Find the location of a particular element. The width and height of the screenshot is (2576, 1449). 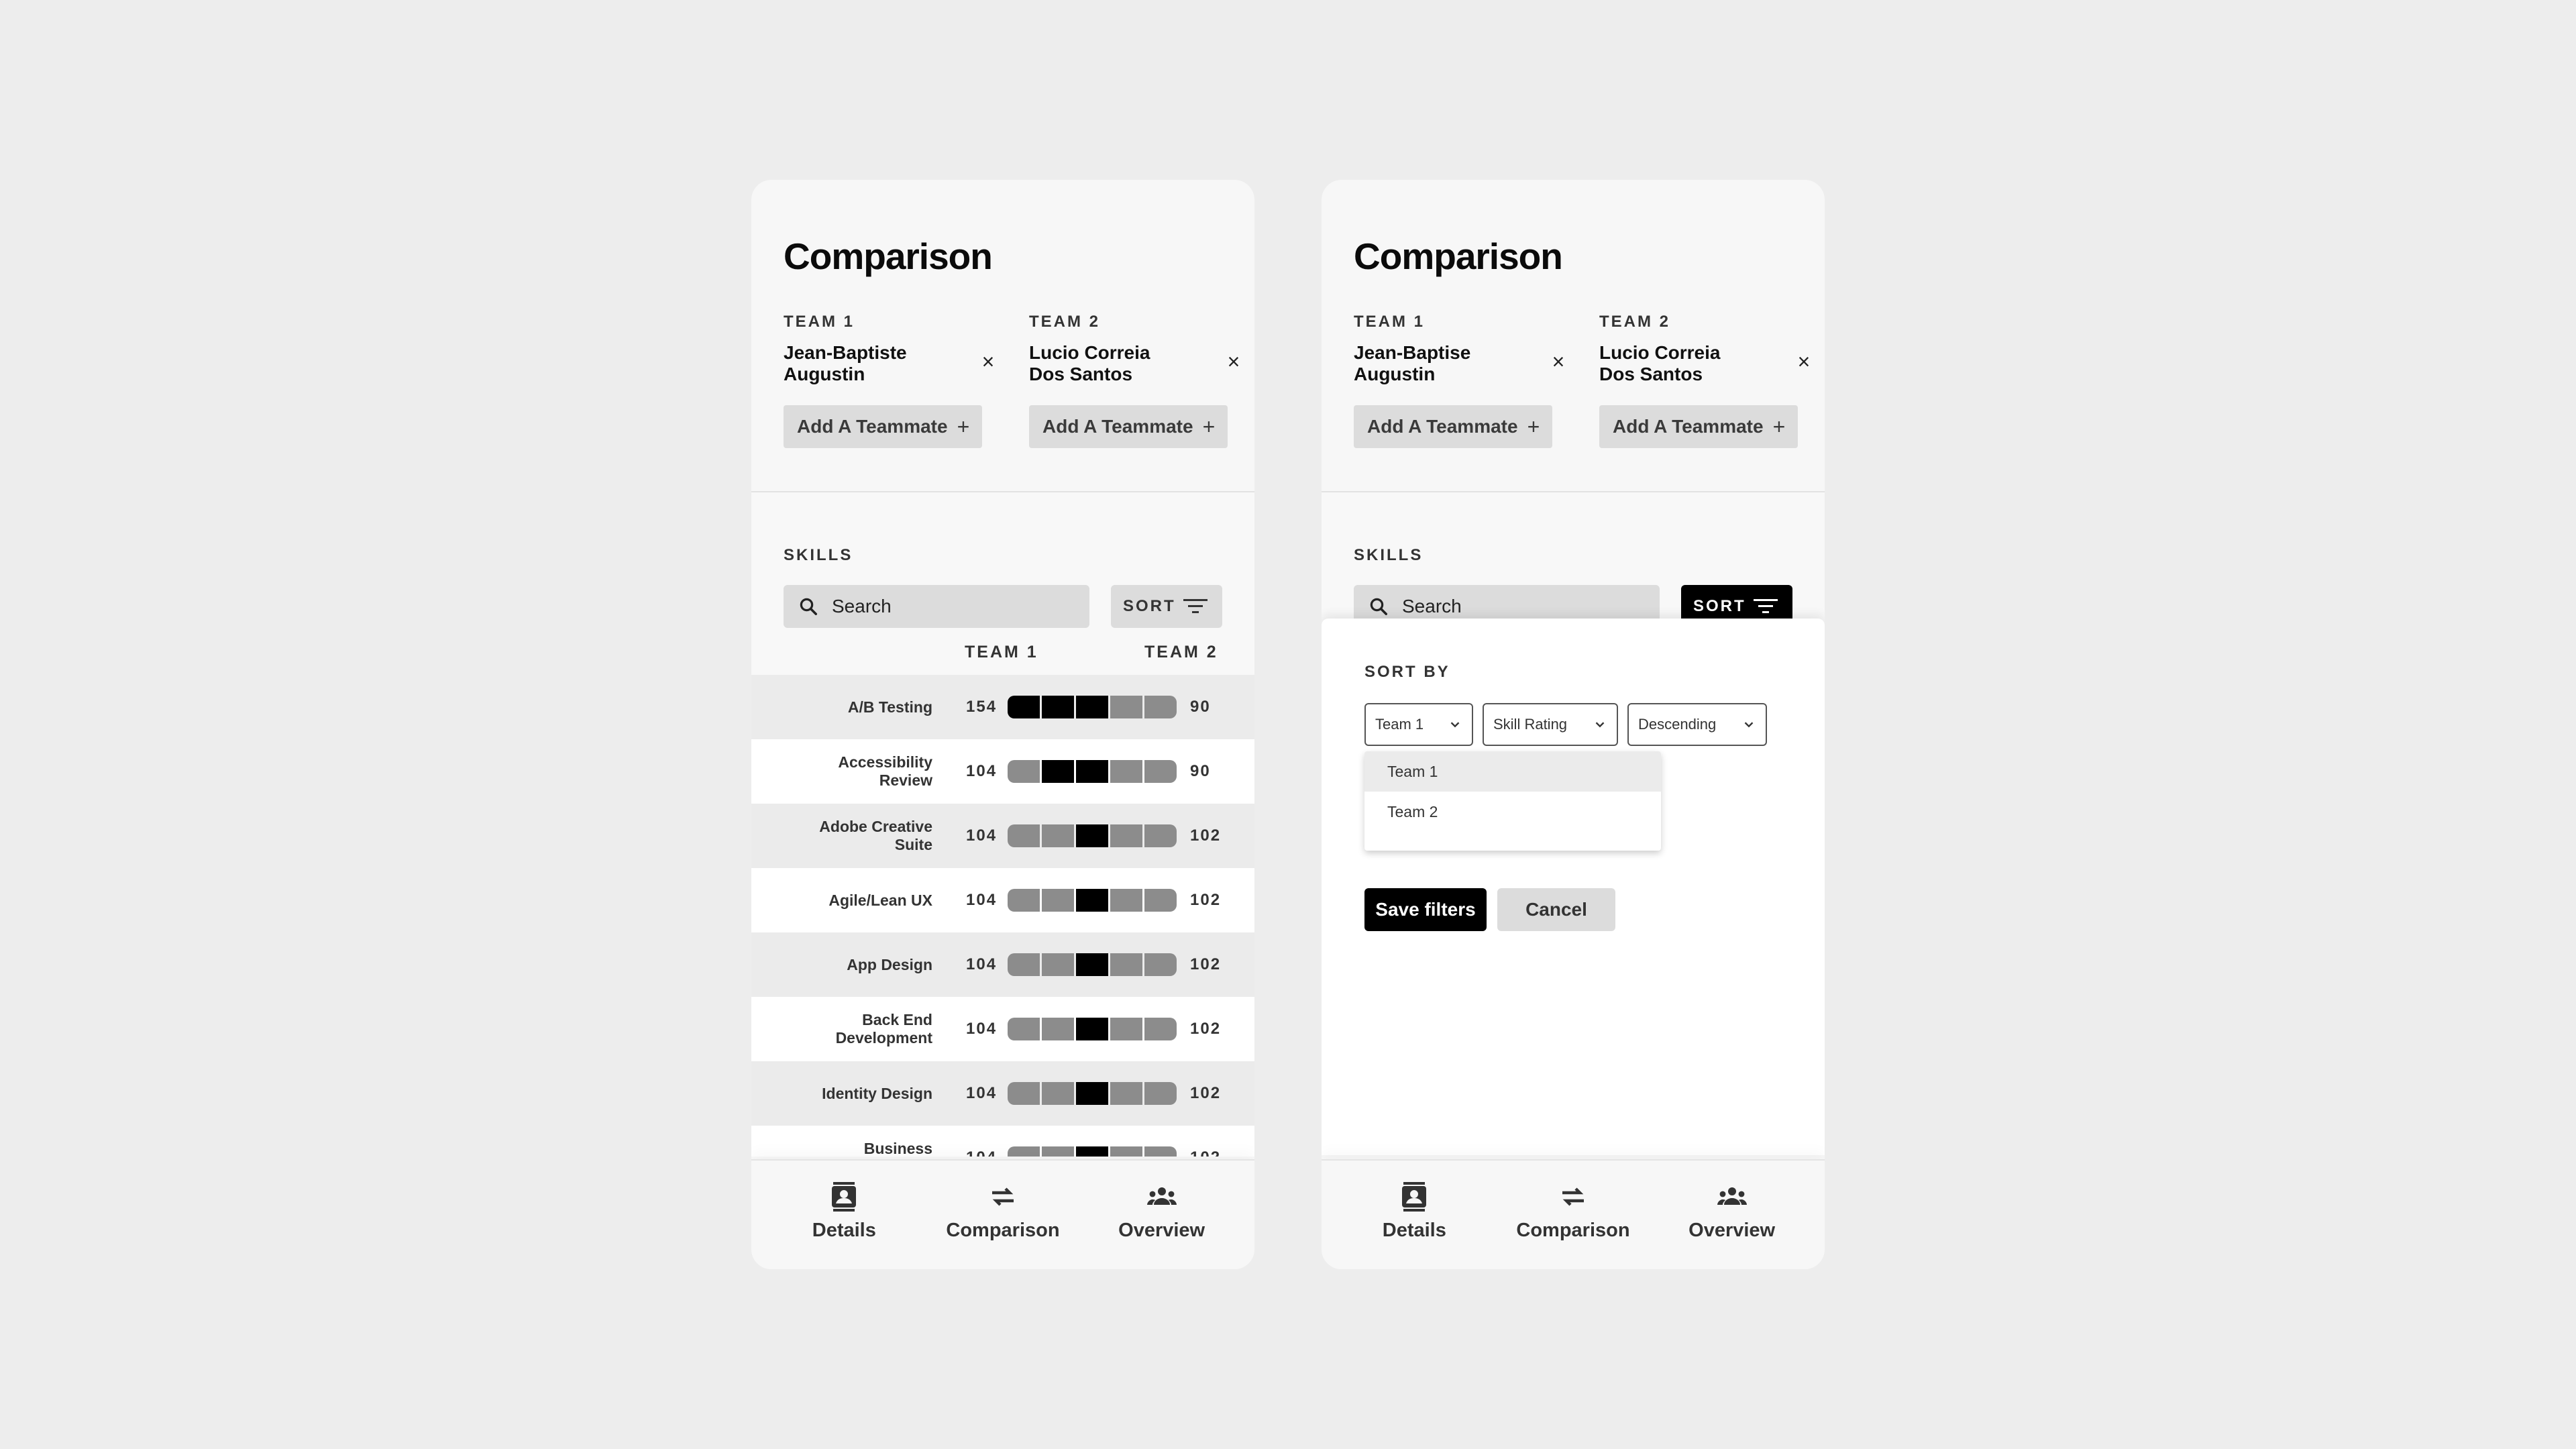

search-input: Search is located at coordinates (936, 606).